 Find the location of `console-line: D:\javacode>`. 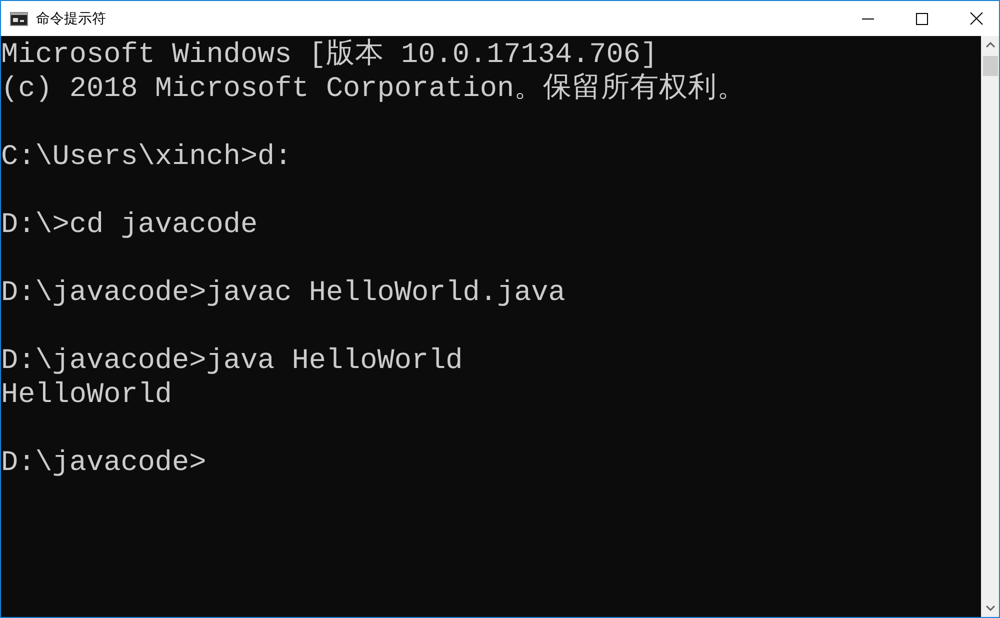

console-line: D:\javacode> is located at coordinates (104, 463).